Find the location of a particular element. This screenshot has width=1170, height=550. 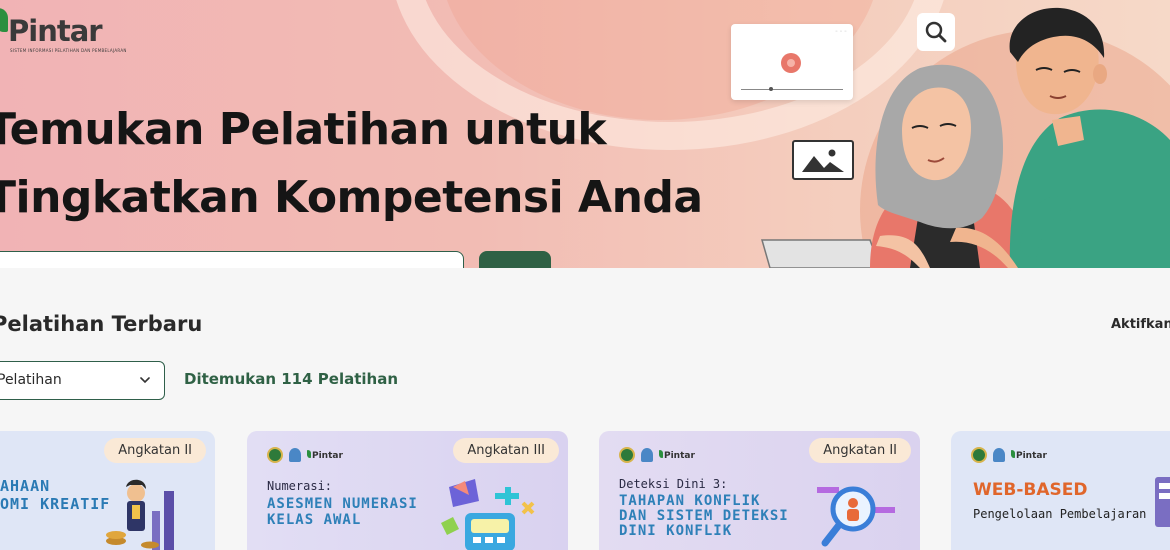

card-title-line2: DAN SISTEM DETEKSI is located at coordinates (704, 516).